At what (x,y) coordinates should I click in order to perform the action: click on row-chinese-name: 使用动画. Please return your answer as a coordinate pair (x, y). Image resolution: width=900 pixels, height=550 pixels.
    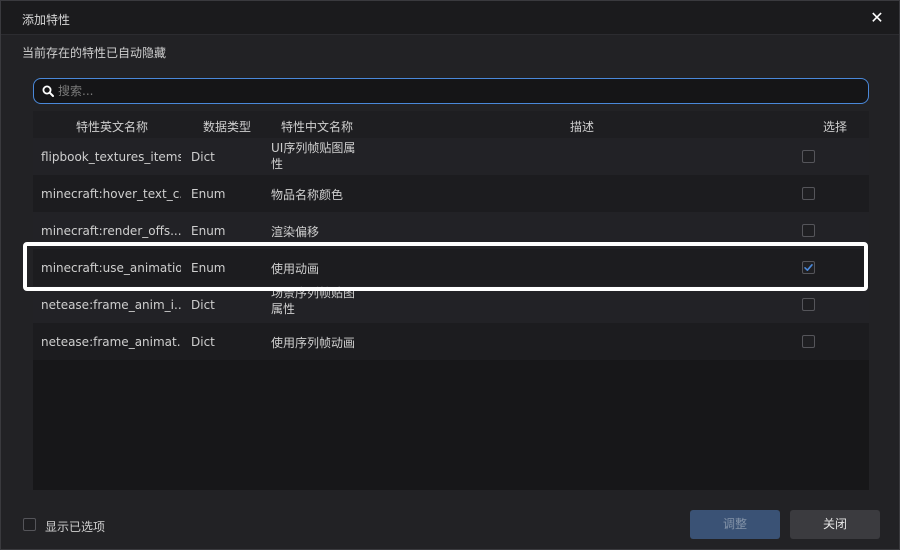
    Looking at the image, I should click on (295, 269).